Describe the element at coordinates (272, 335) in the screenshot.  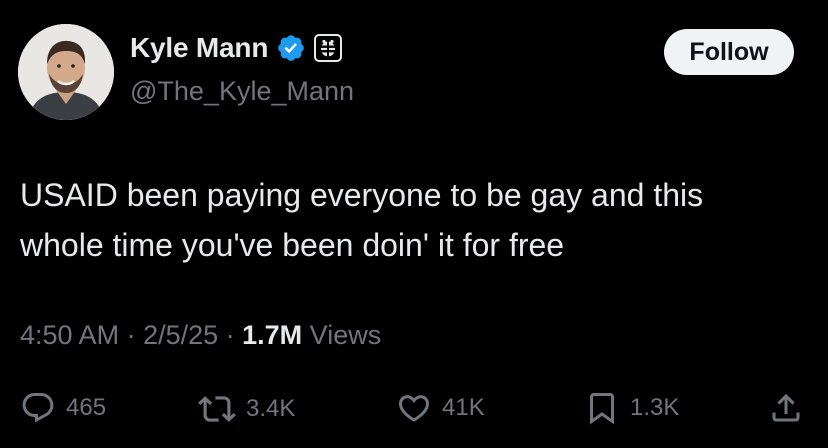
I see `views-count: 1.7M` at that location.